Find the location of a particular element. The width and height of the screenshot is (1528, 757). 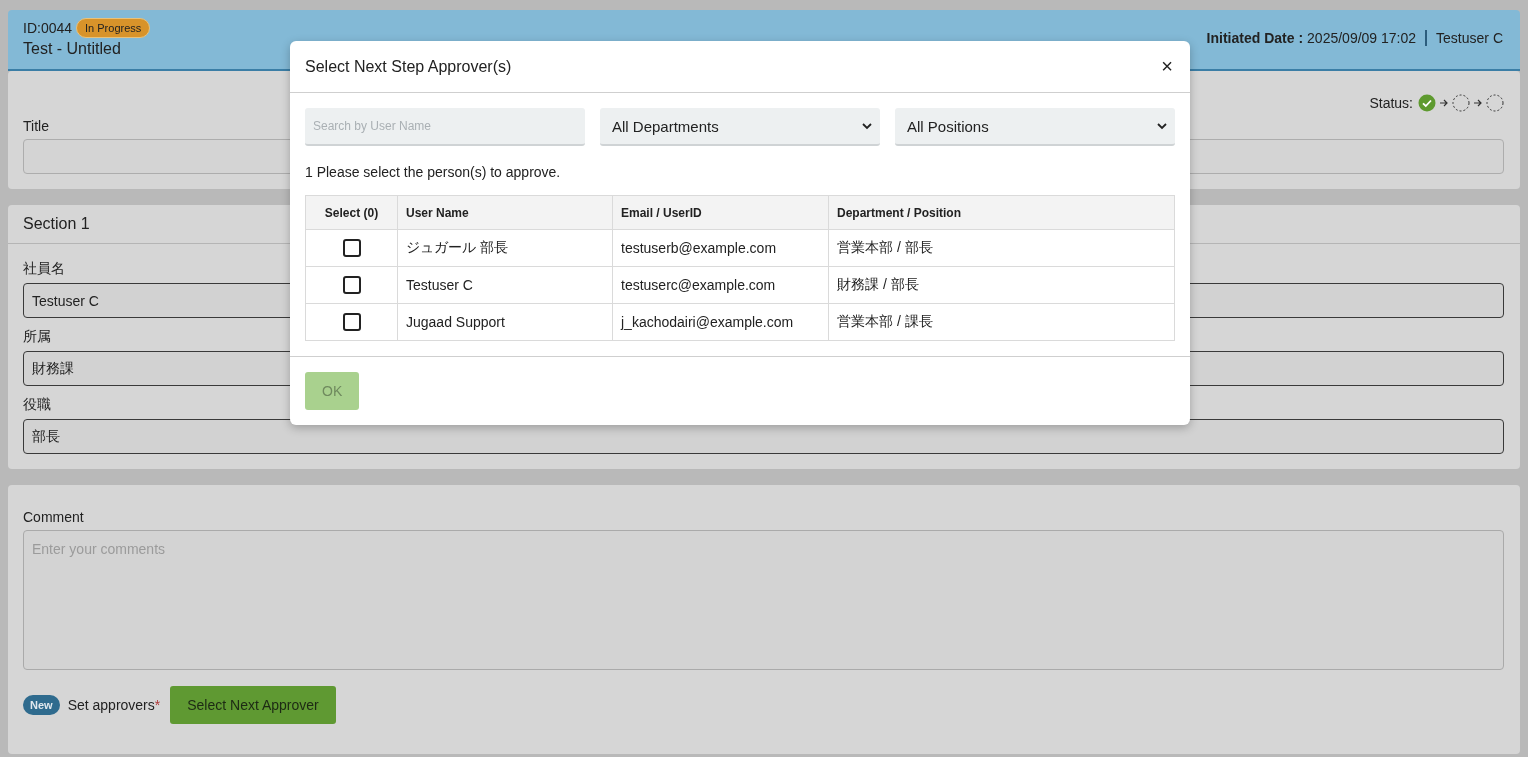

table-cell: Jugaad Support is located at coordinates (505, 322).